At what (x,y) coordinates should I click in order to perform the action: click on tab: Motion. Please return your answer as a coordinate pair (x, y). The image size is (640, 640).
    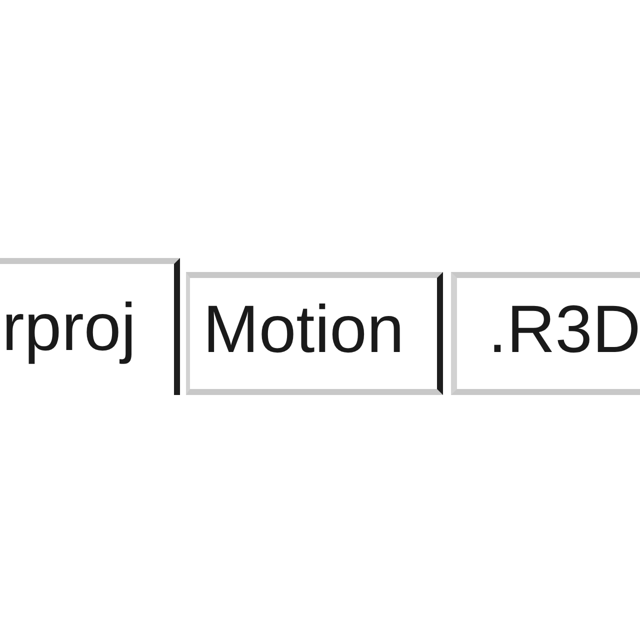
    Looking at the image, I should click on (315, 333).